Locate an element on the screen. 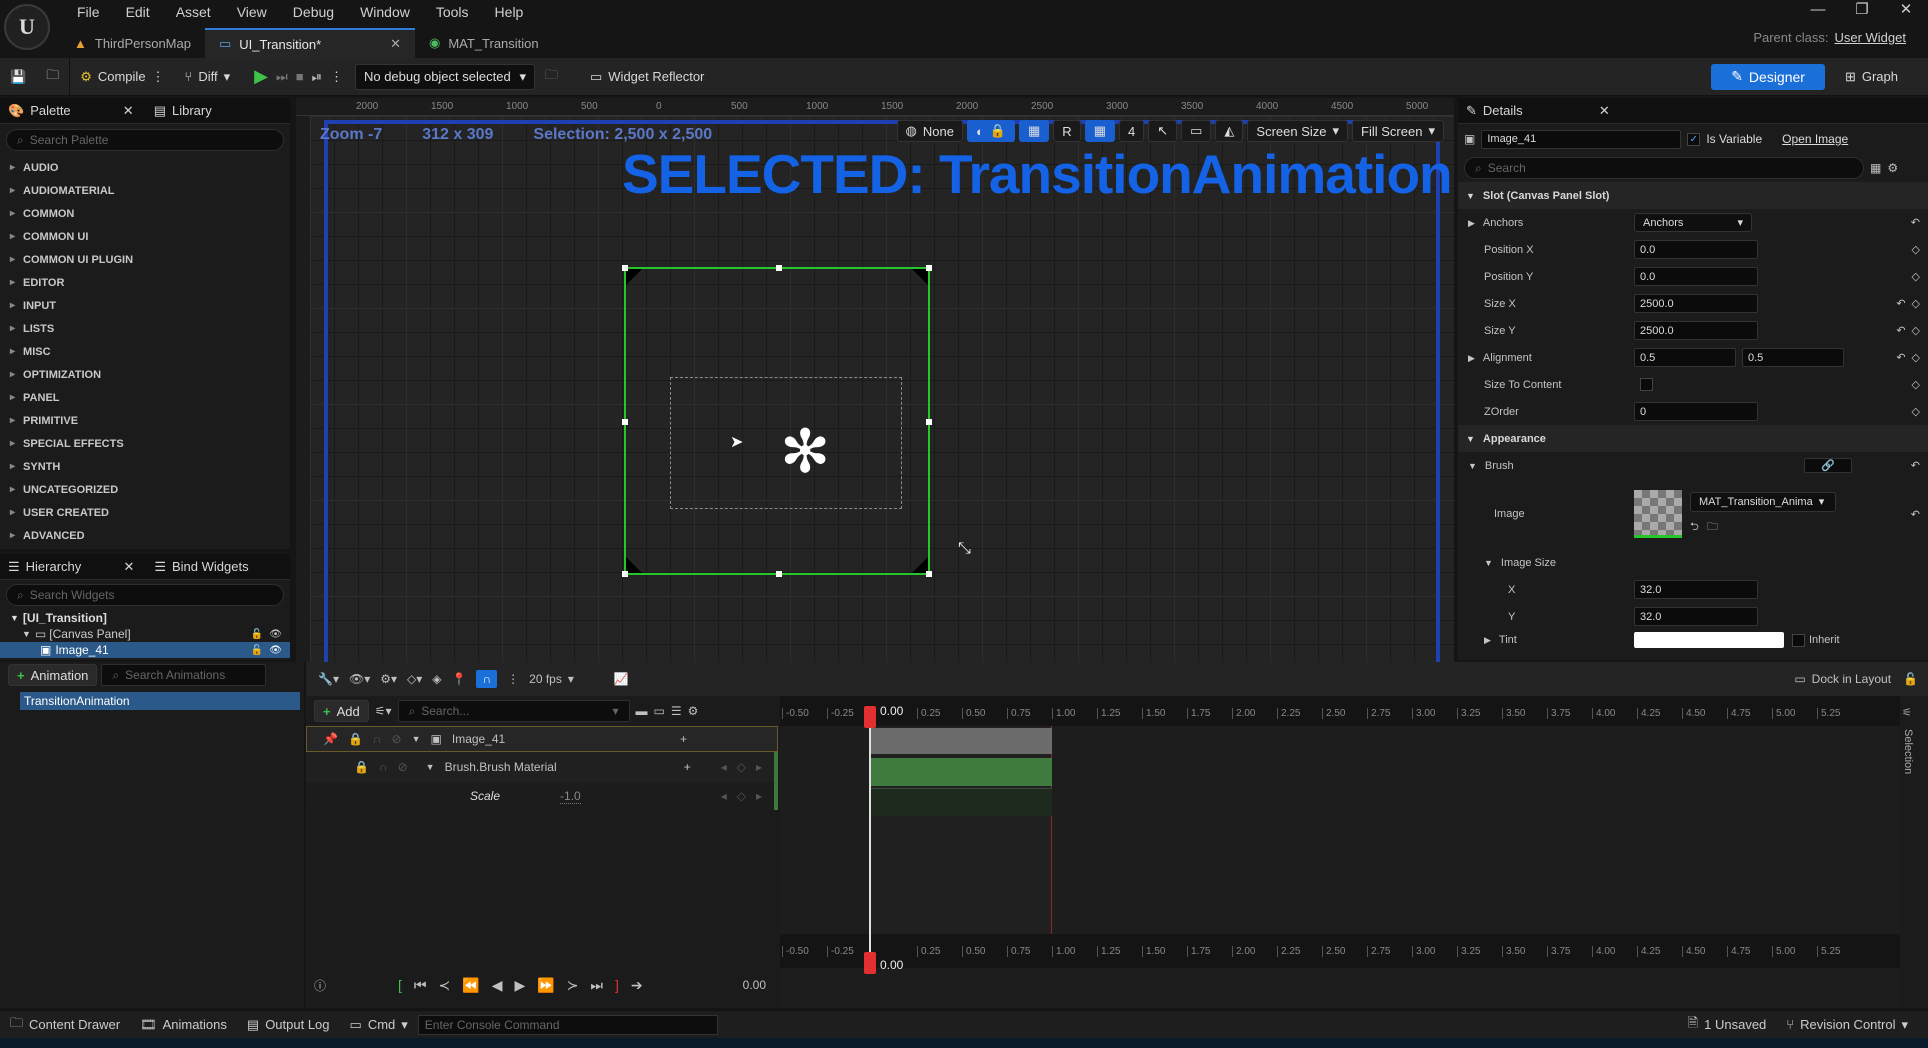  inherit-checkbox is located at coordinates (1798, 640).